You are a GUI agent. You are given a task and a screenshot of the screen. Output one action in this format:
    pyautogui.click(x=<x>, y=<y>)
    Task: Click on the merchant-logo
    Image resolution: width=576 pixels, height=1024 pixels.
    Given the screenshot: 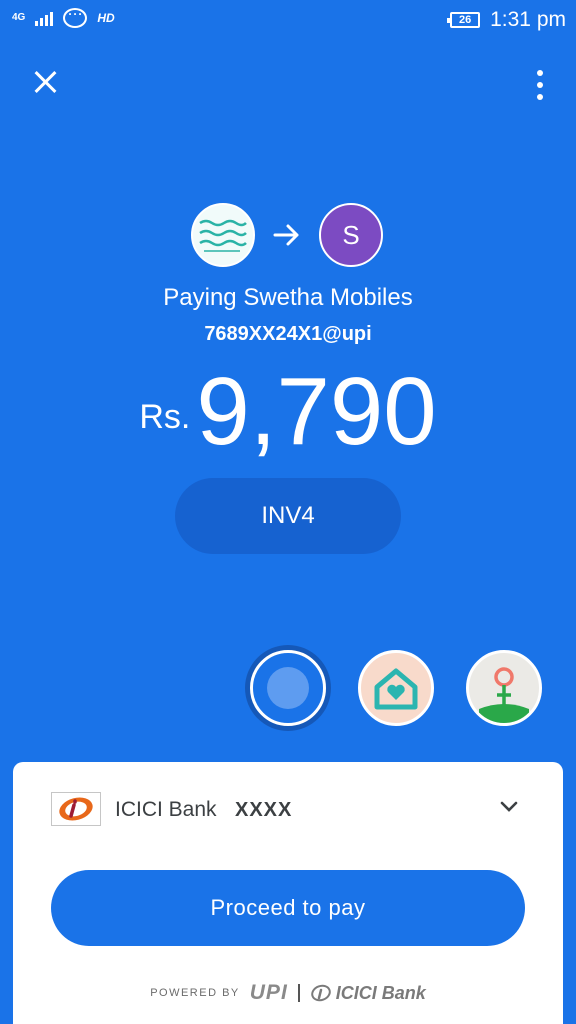 What is the action you would take?
    pyautogui.click(x=223, y=235)
    